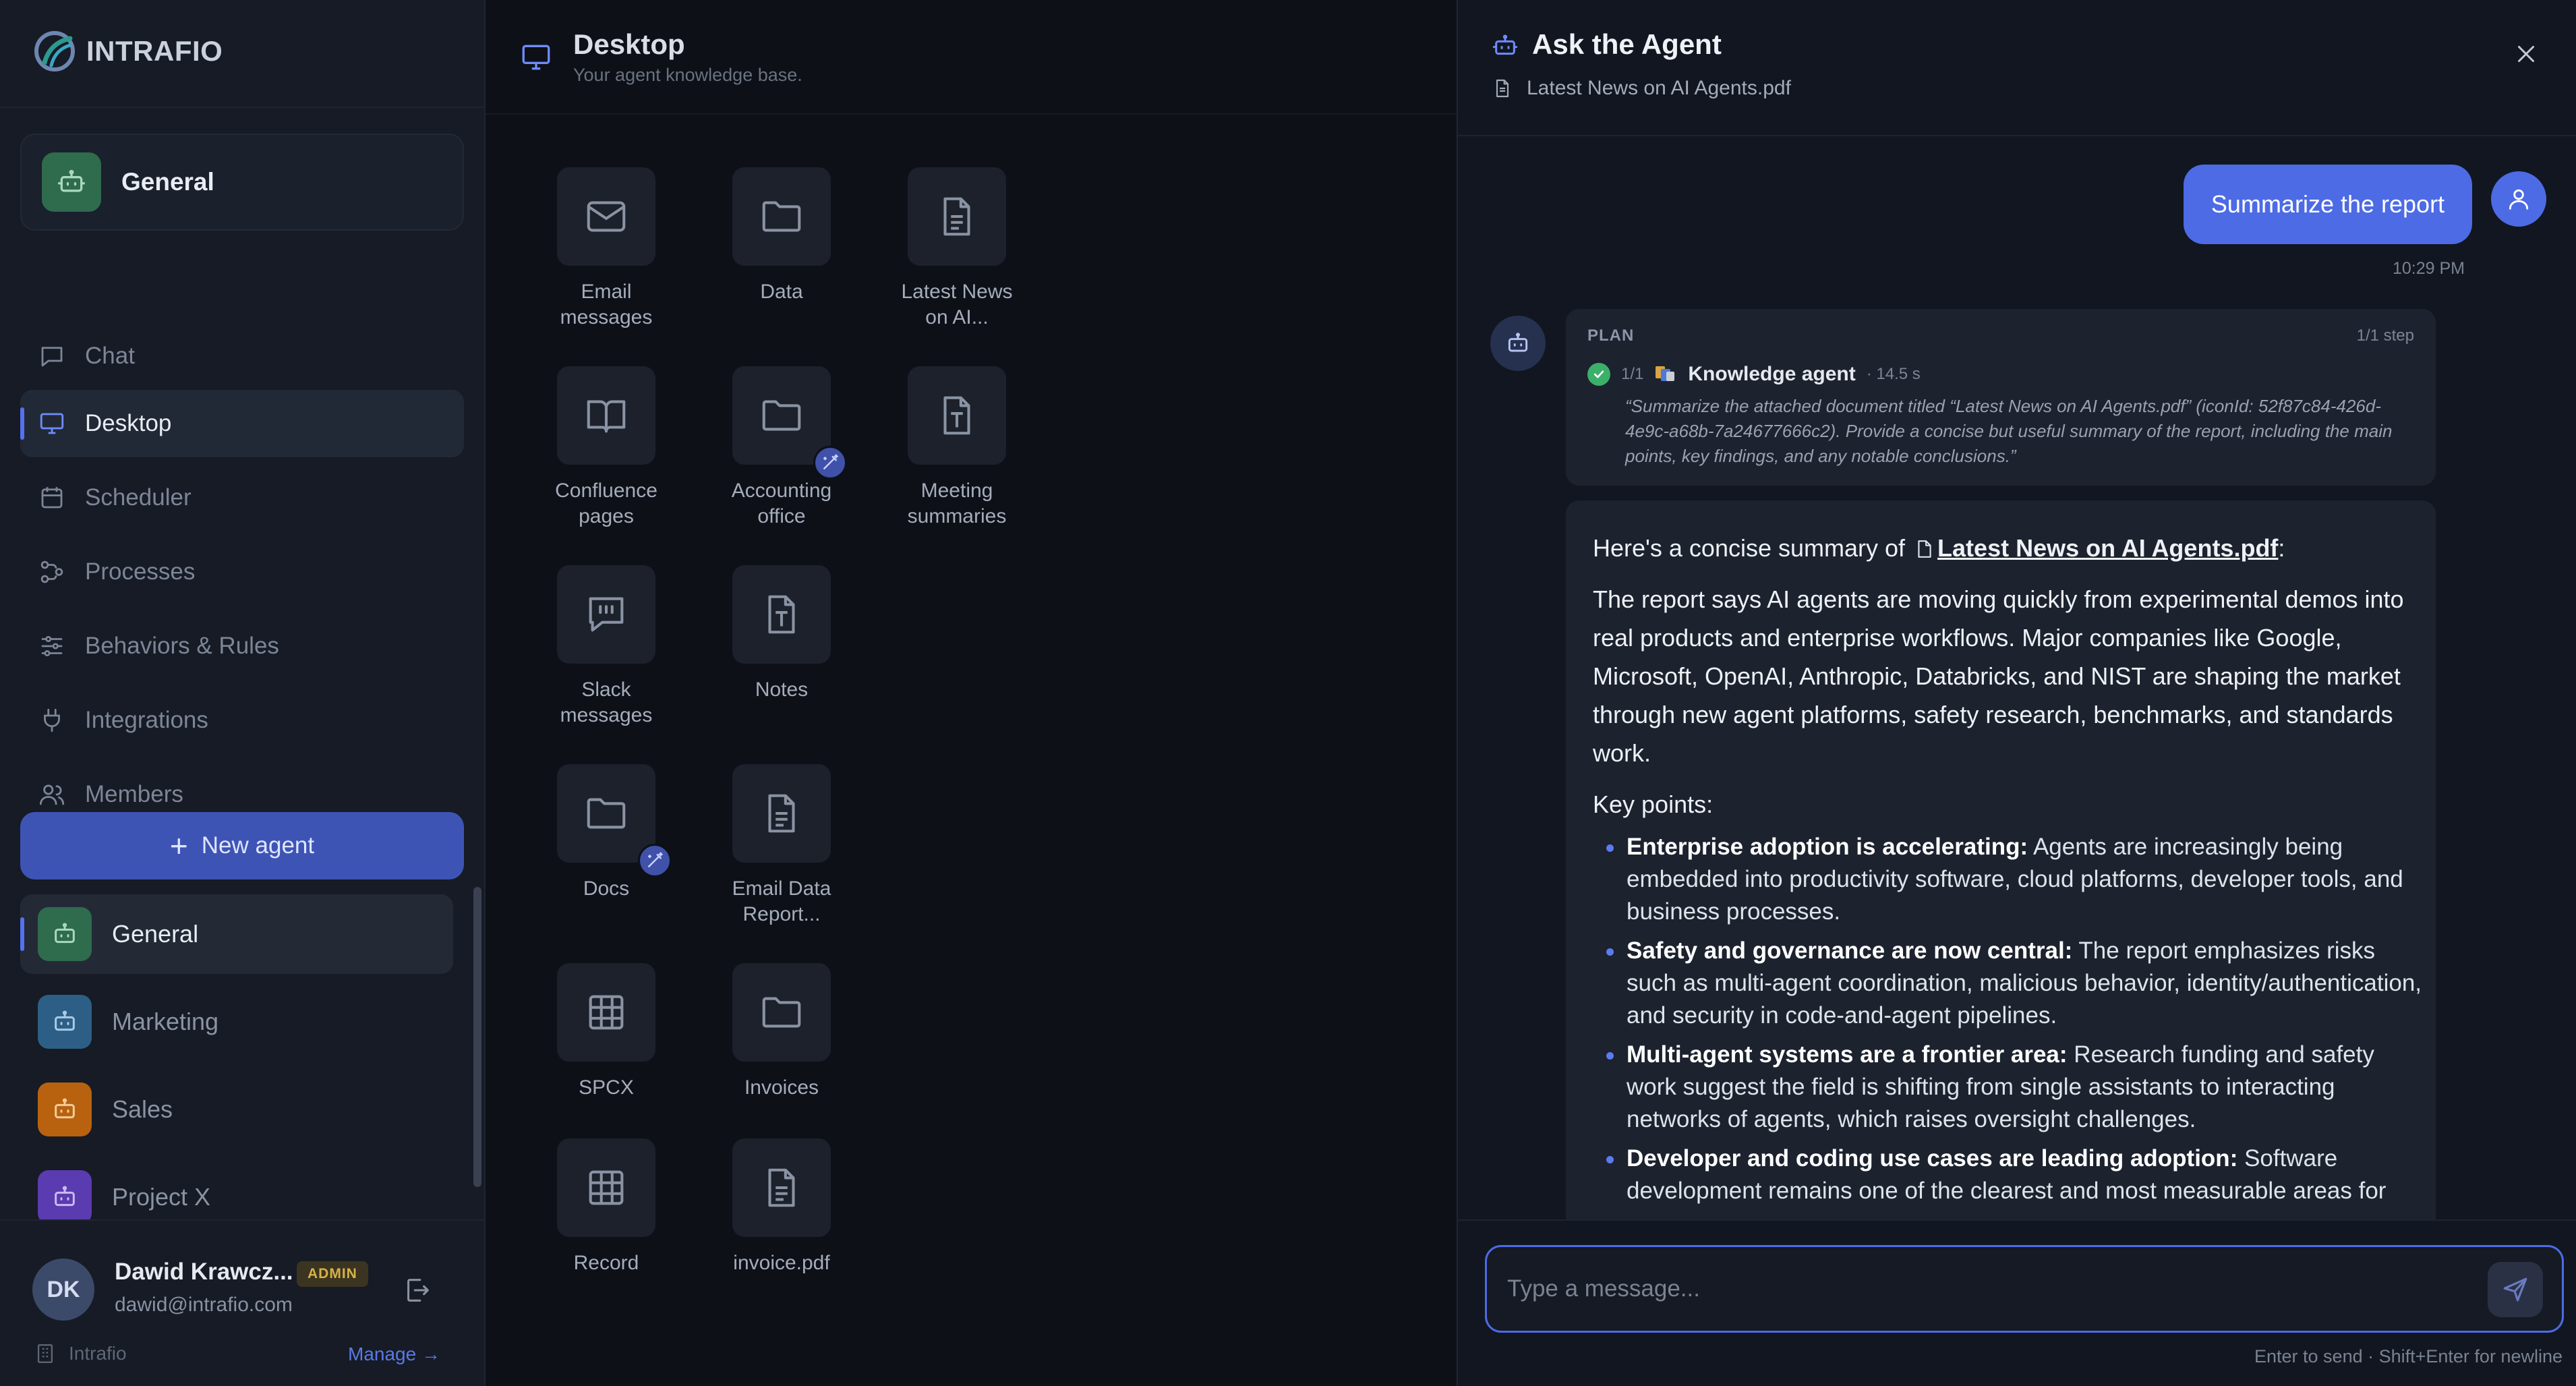  I want to click on panel-title: Ask the Agent, so click(1627, 44).